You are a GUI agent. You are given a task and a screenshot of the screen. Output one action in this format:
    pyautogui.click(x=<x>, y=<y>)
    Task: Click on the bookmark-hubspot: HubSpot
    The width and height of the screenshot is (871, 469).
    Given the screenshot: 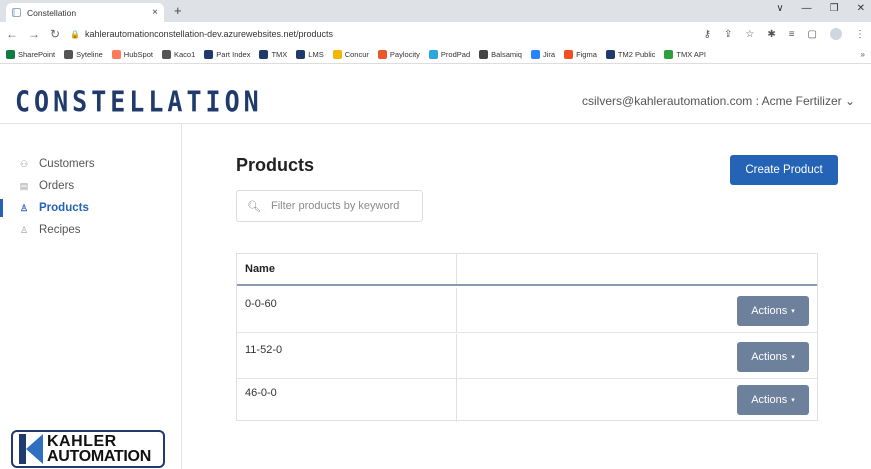 What is the action you would take?
    pyautogui.click(x=132, y=54)
    